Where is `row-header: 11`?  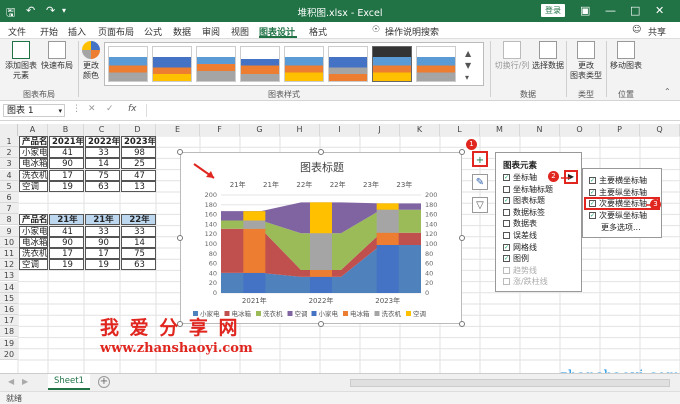
row-header: 11 is located at coordinates (9, 253).